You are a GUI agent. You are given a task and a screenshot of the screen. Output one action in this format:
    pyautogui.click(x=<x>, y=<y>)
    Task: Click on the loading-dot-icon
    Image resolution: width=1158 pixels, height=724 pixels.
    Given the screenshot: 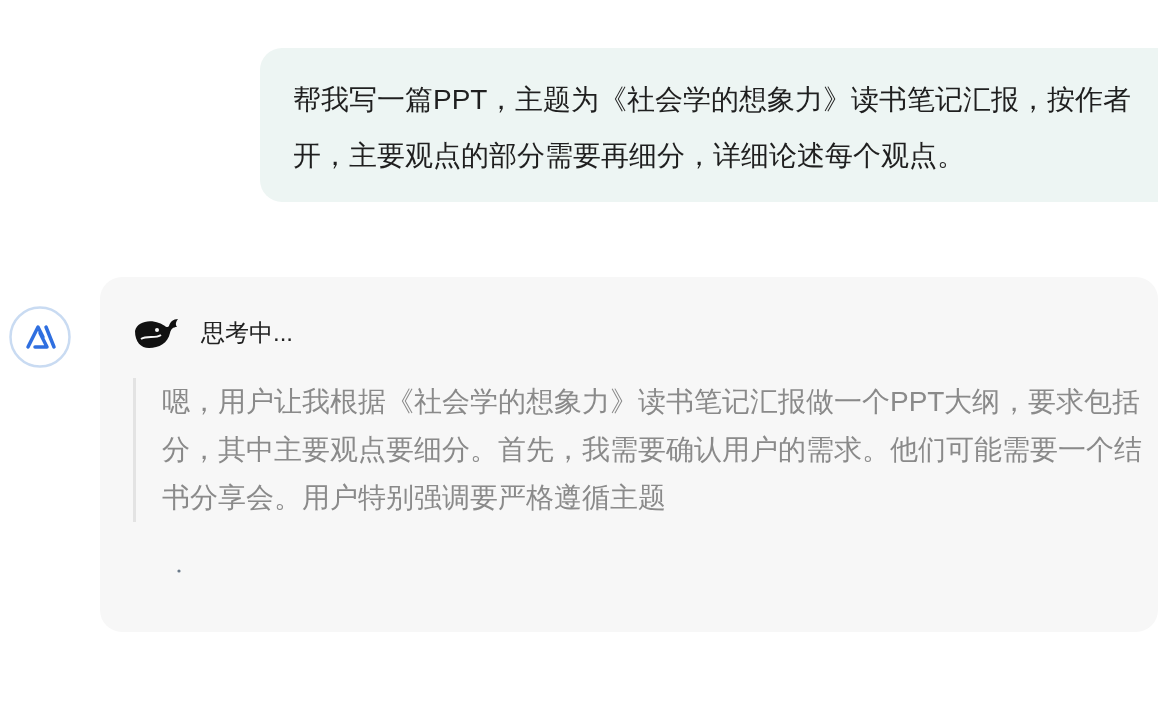 What is the action you would take?
    pyautogui.click(x=179, y=571)
    